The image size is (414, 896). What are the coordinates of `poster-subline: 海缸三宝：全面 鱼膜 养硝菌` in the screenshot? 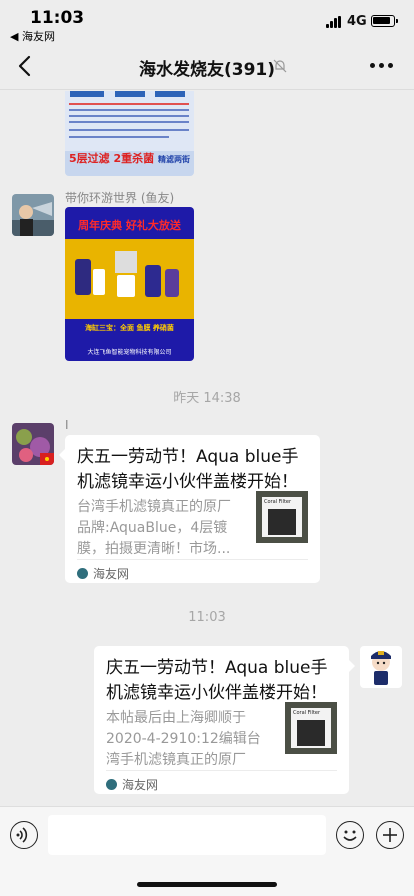 It's located at (129, 328).